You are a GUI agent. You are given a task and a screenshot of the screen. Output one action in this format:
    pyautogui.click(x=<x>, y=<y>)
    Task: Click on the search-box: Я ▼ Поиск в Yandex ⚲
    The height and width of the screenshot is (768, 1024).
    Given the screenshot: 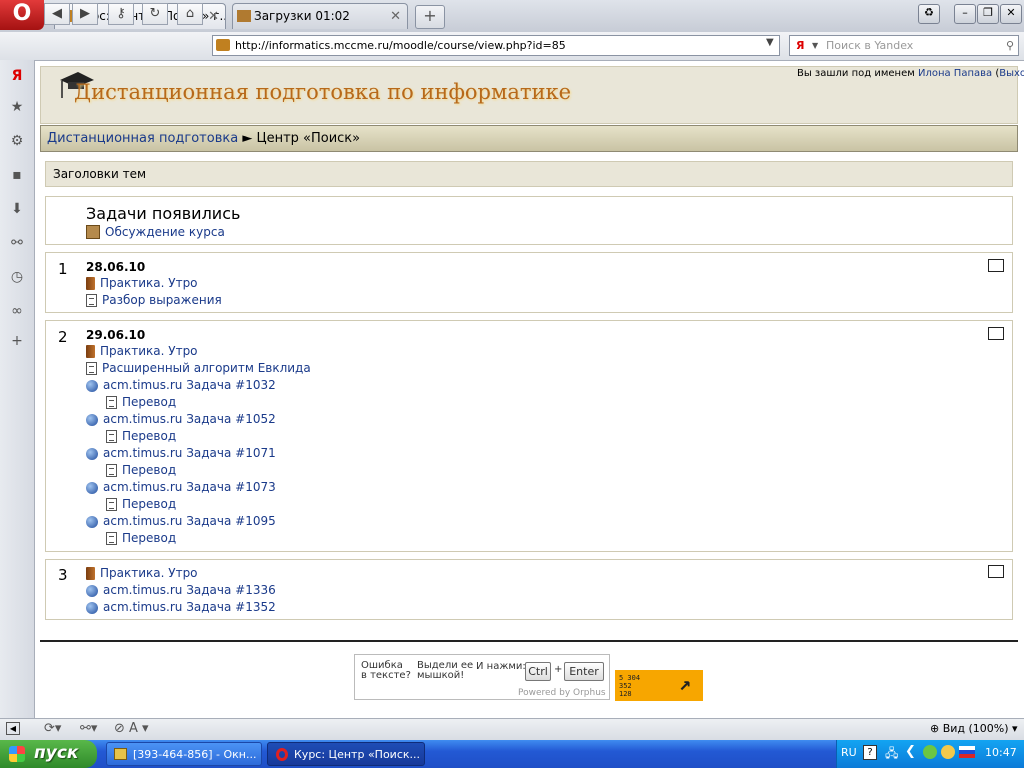 What is the action you would take?
    pyautogui.click(x=904, y=45)
    